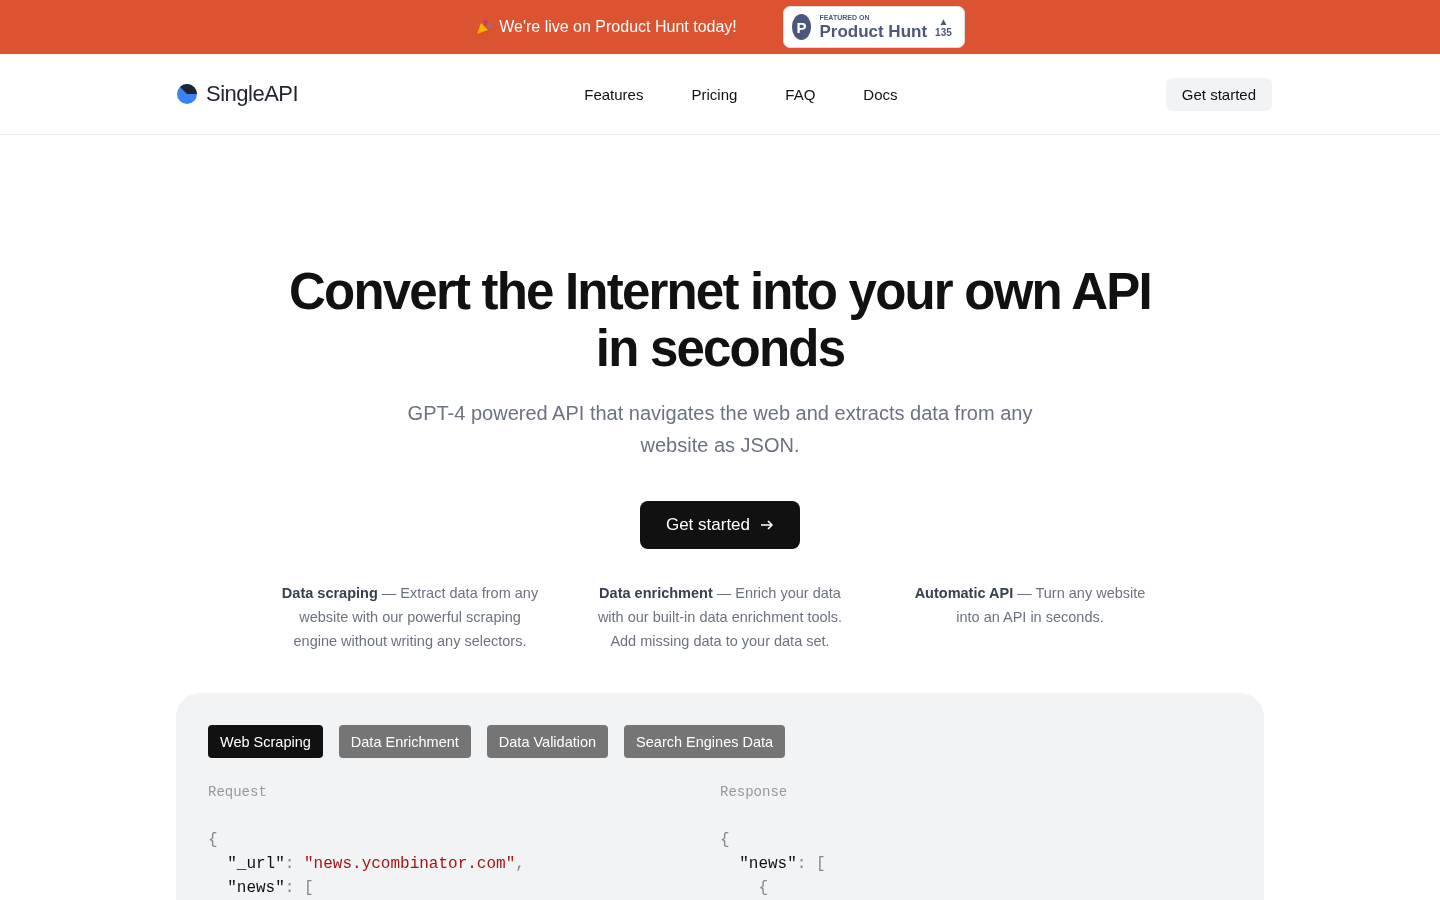 This screenshot has width=1440, height=900. I want to click on nav-link: Docs, so click(880, 94).